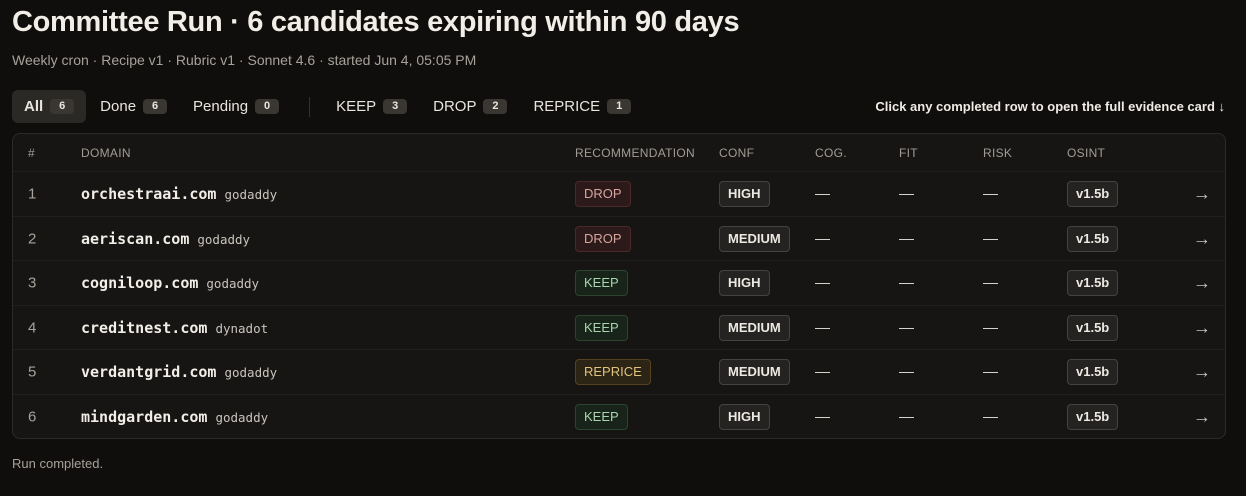 The image size is (1246, 496). What do you see at coordinates (395, 106) in the screenshot?
I see `tab-count-badge: 3` at bounding box center [395, 106].